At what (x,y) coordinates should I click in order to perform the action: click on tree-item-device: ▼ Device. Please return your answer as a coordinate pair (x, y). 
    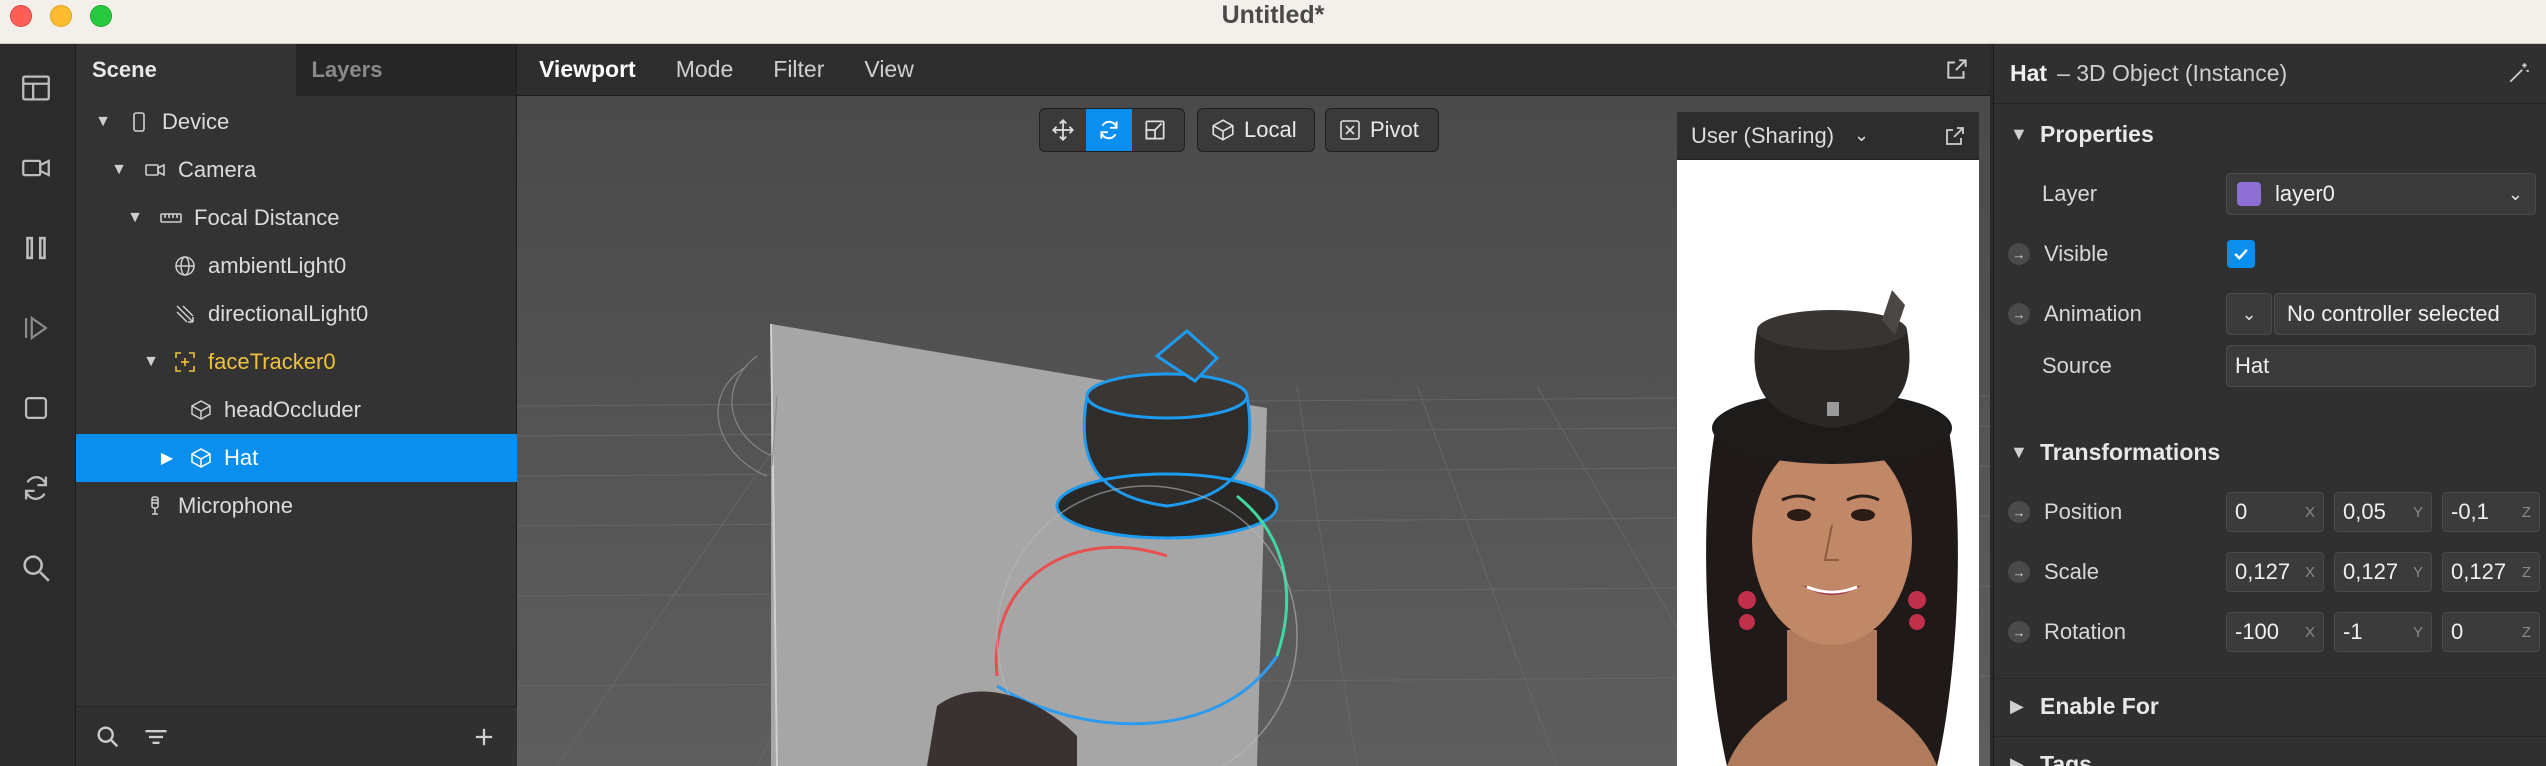
    Looking at the image, I should click on (296, 122).